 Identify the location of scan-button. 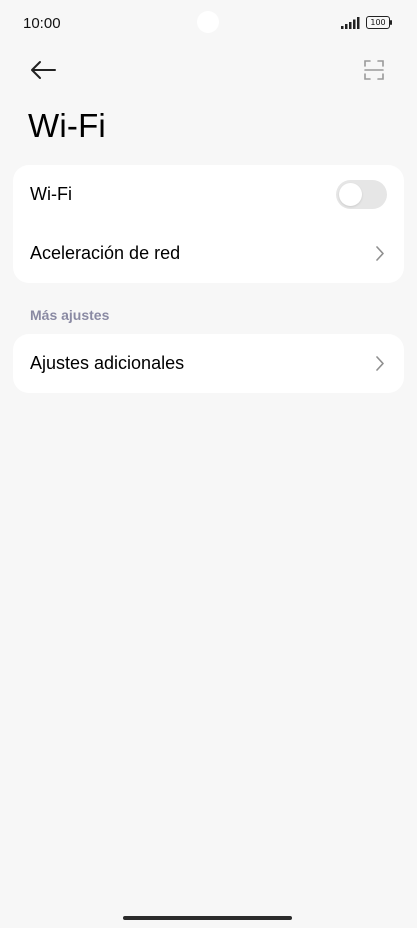
(374, 70).